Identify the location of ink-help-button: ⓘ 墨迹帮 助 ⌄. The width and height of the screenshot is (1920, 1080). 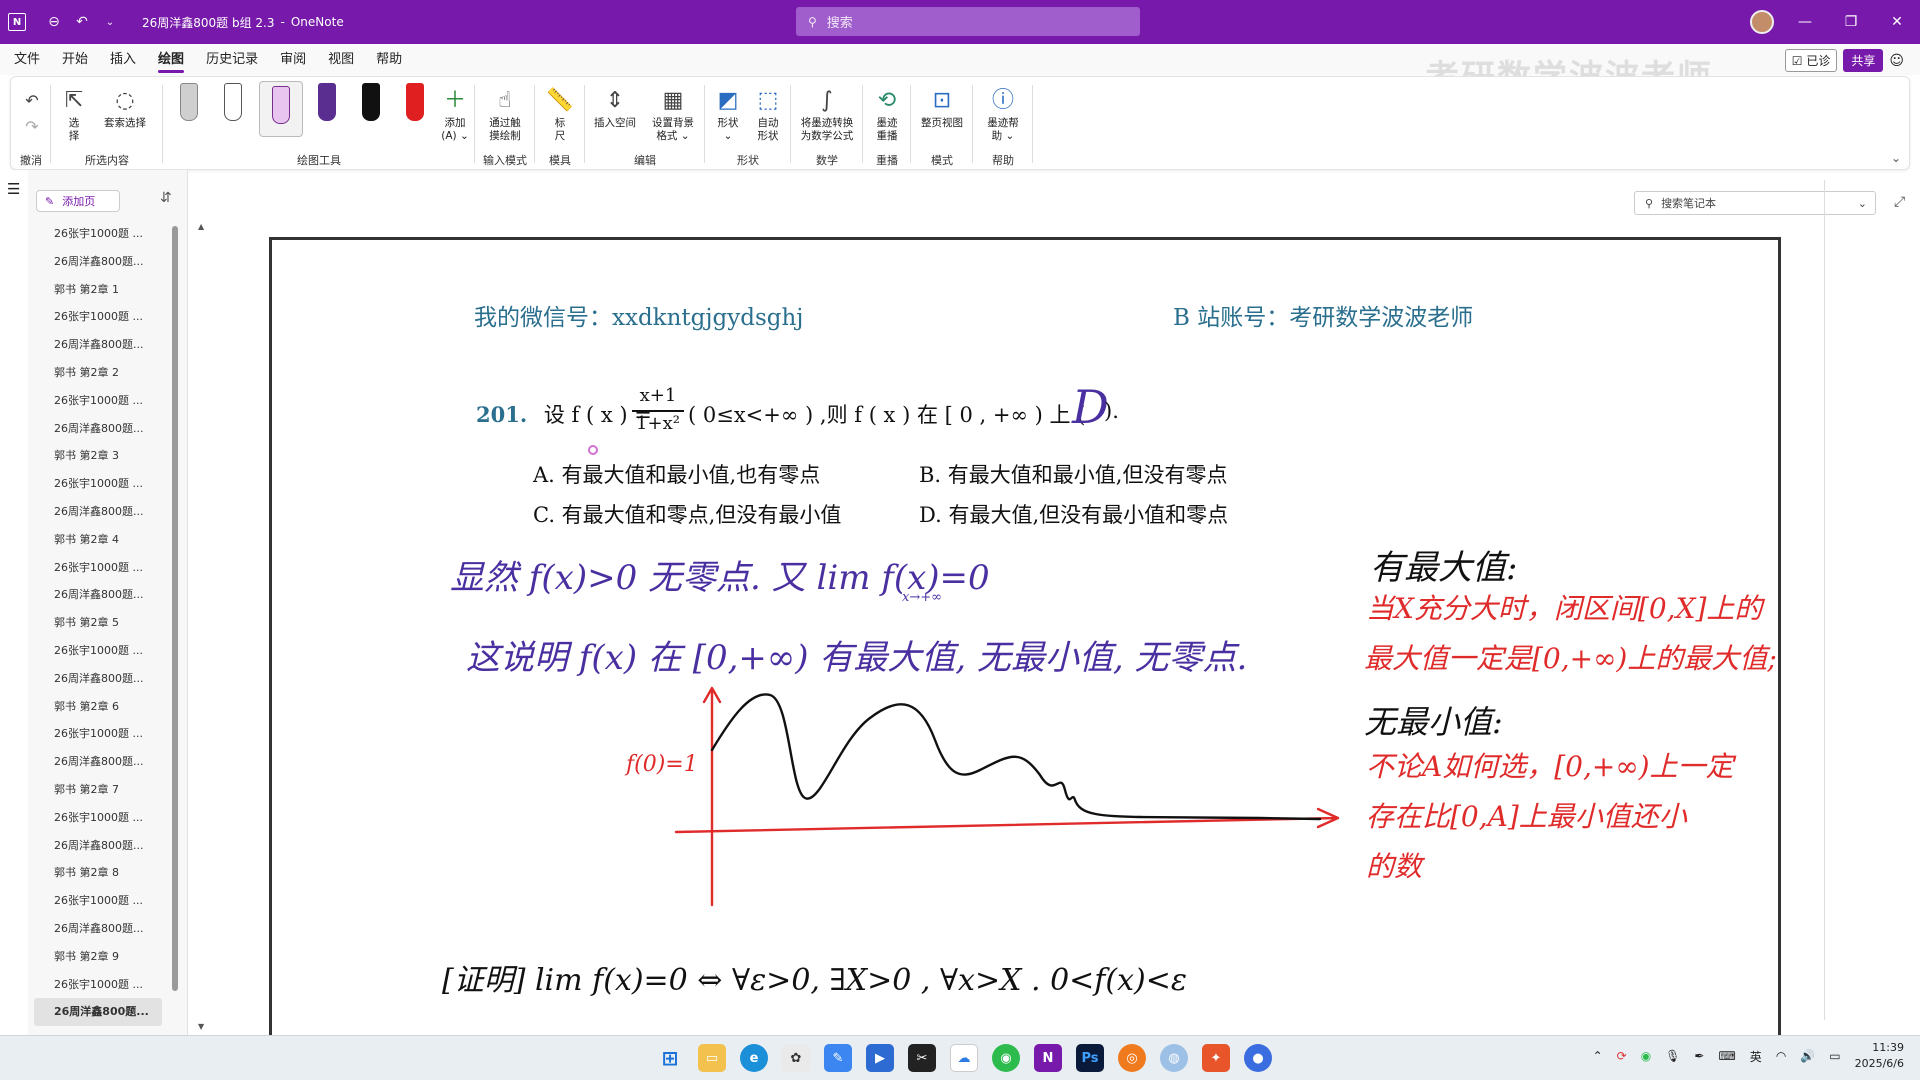
(1003, 113).